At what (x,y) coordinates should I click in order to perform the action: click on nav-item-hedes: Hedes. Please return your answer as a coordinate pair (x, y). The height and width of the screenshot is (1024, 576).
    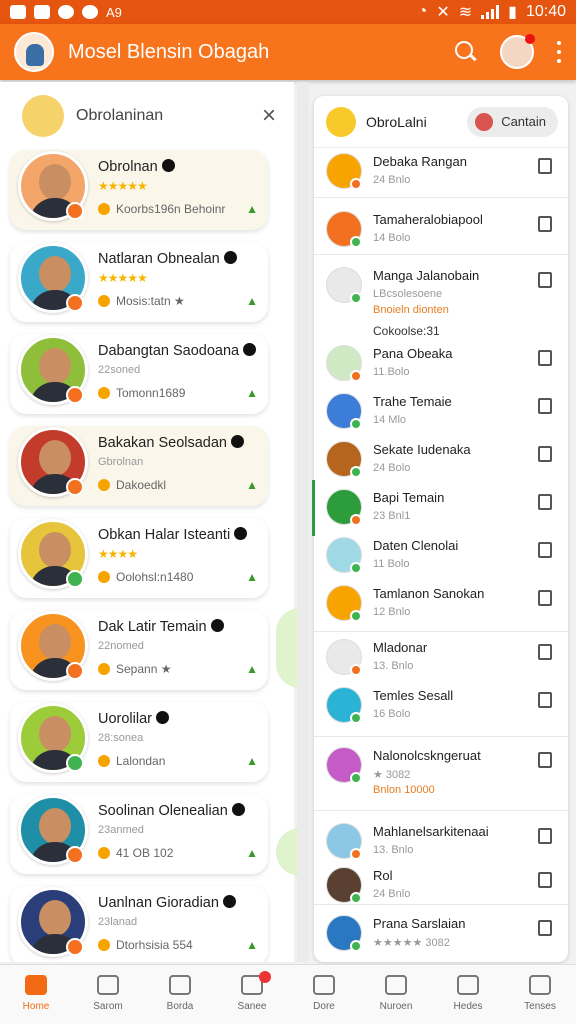
    Looking at the image, I should click on (468, 994).